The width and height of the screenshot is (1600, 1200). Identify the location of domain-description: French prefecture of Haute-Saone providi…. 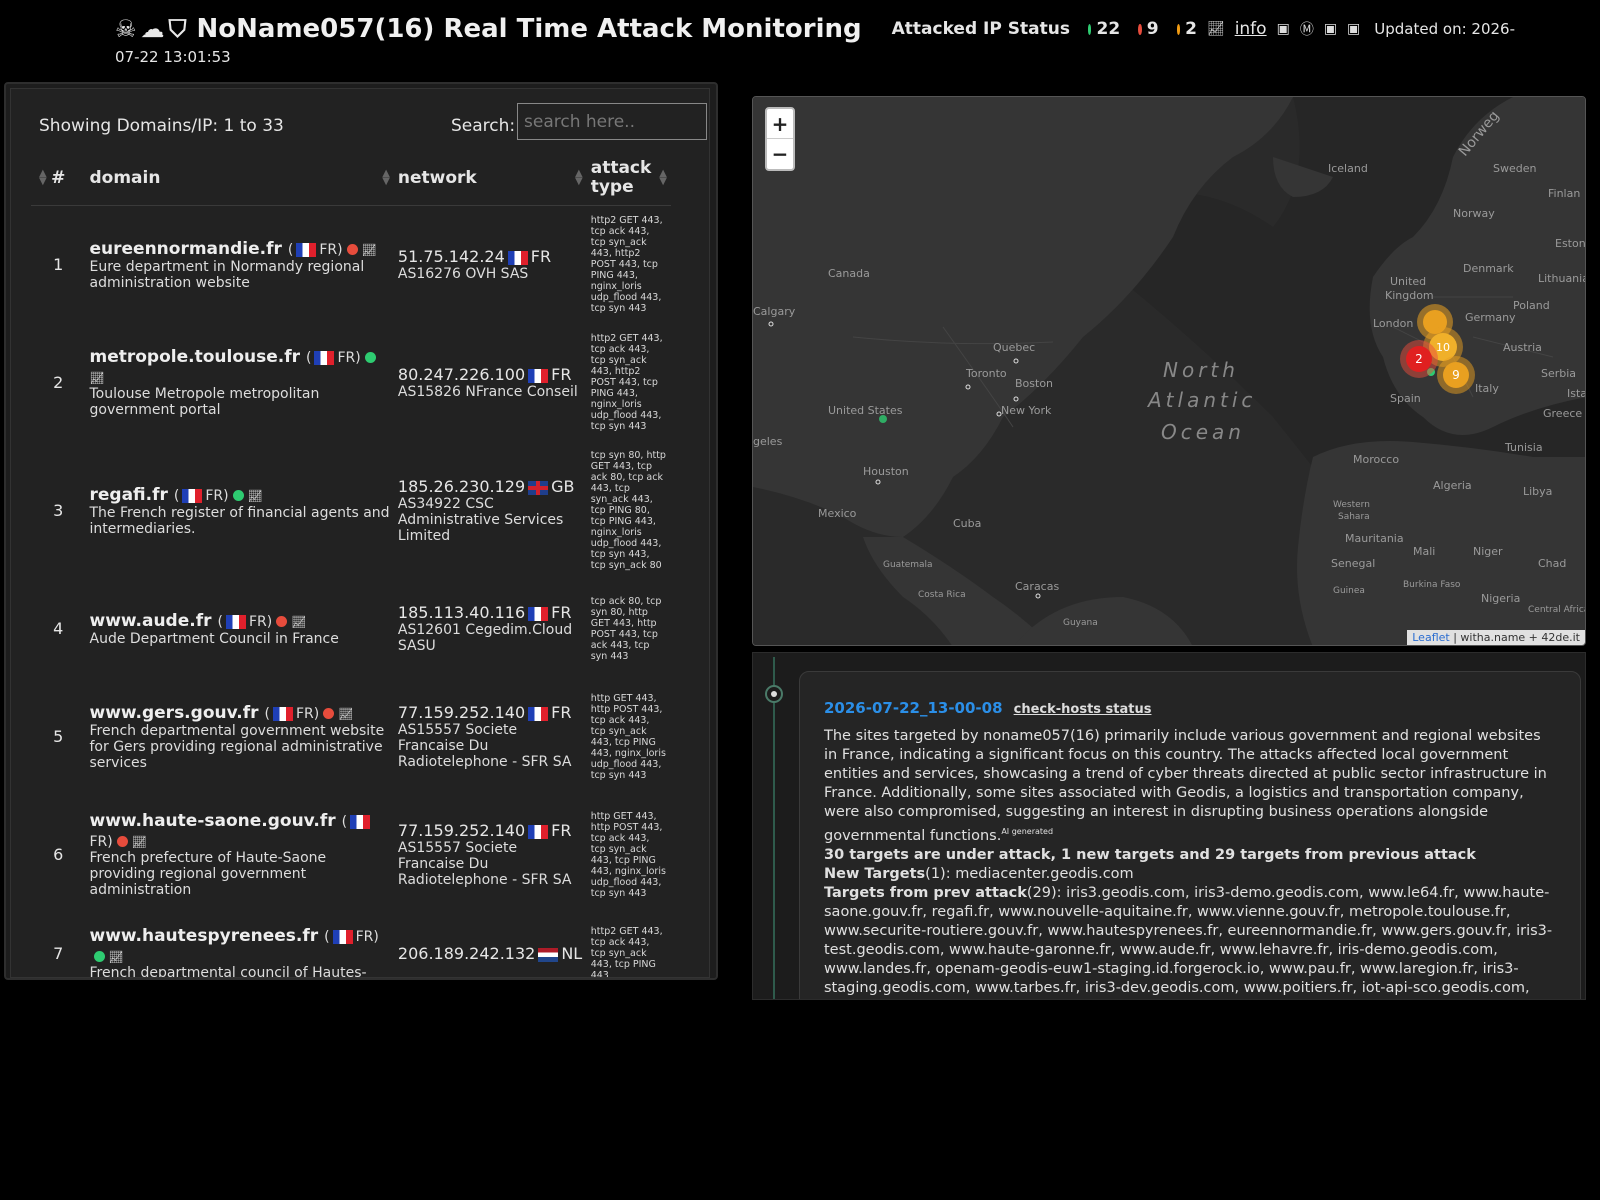
(208, 874).